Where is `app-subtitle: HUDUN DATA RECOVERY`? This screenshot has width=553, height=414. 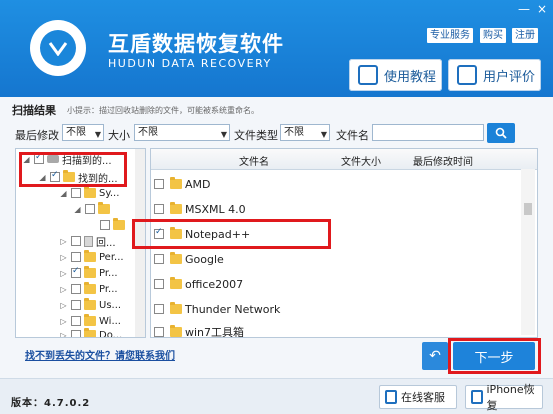 app-subtitle: HUDUN DATA RECOVERY is located at coordinates (190, 63).